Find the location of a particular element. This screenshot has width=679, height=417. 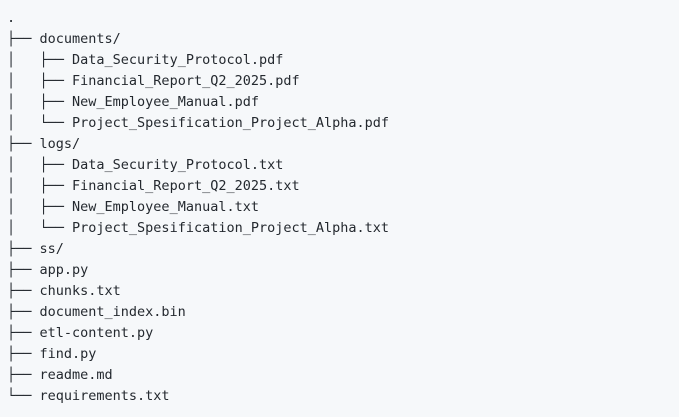

tree-line-file: │ ├── Data_Security_Protocol.txt is located at coordinates (343, 165).